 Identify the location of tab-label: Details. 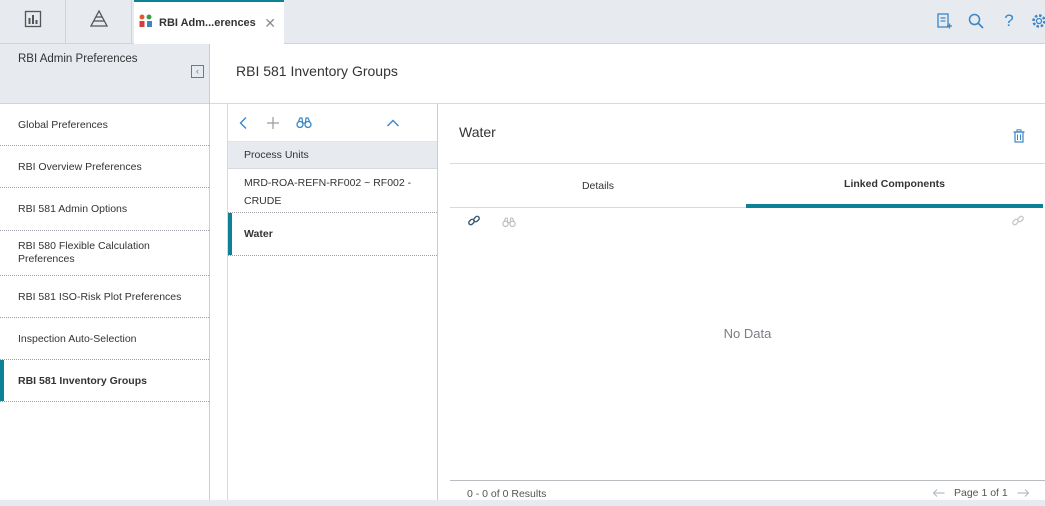
(598, 185).